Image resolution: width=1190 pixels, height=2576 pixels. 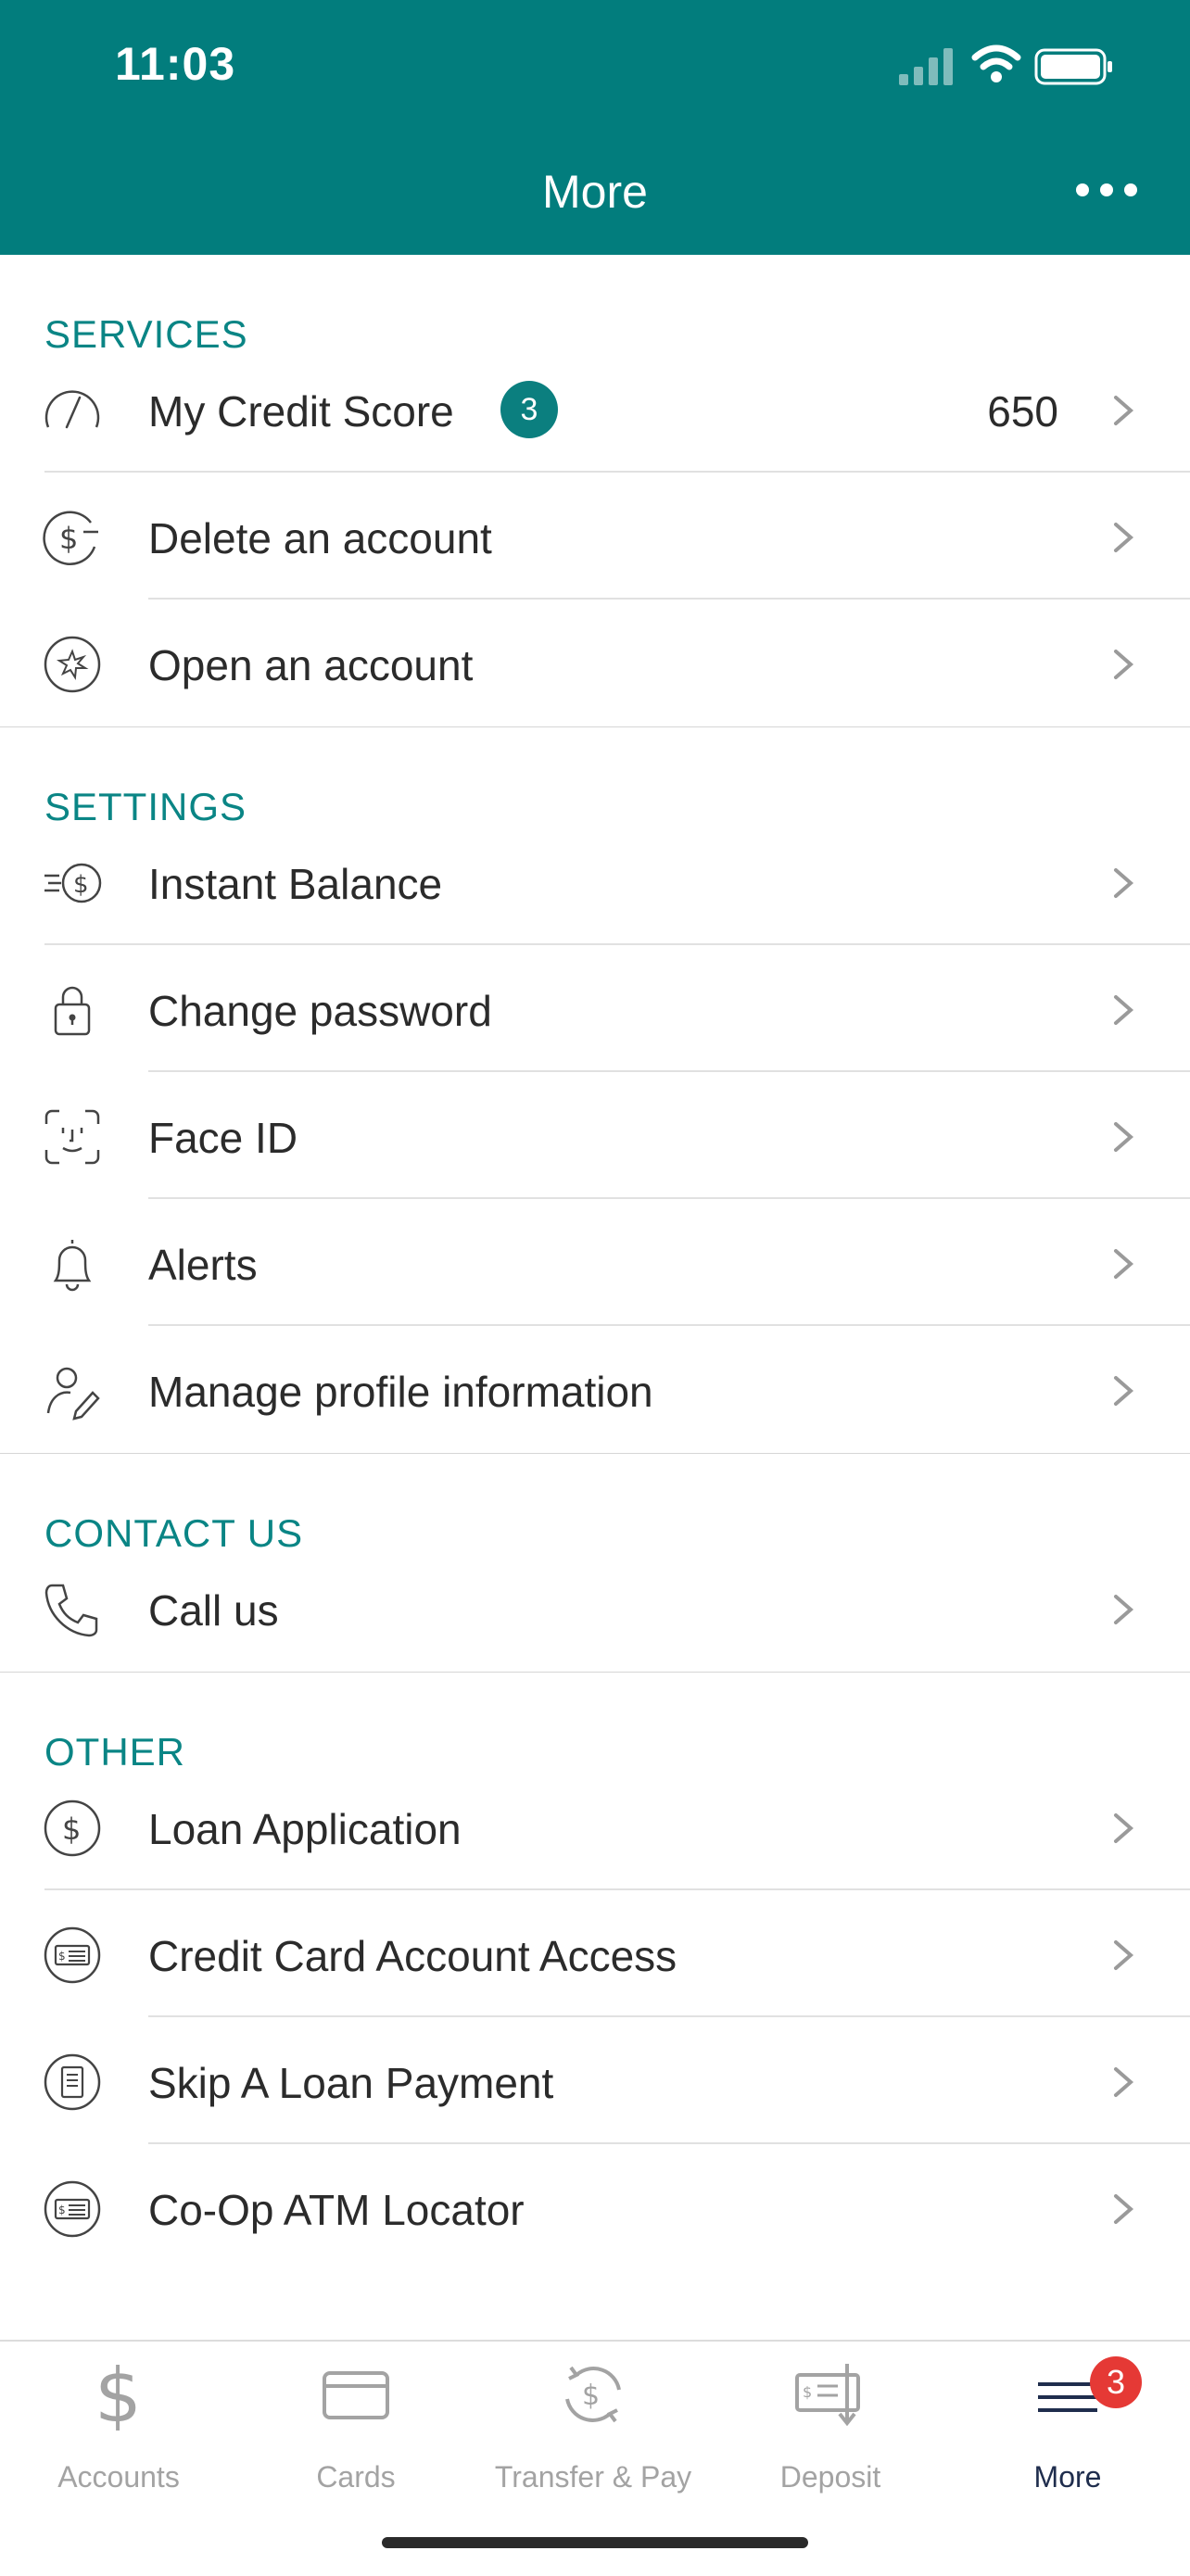 What do you see at coordinates (356, 2425) in the screenshot?
I see `tab-cards: Cards` at bounding box center [356, 2425].